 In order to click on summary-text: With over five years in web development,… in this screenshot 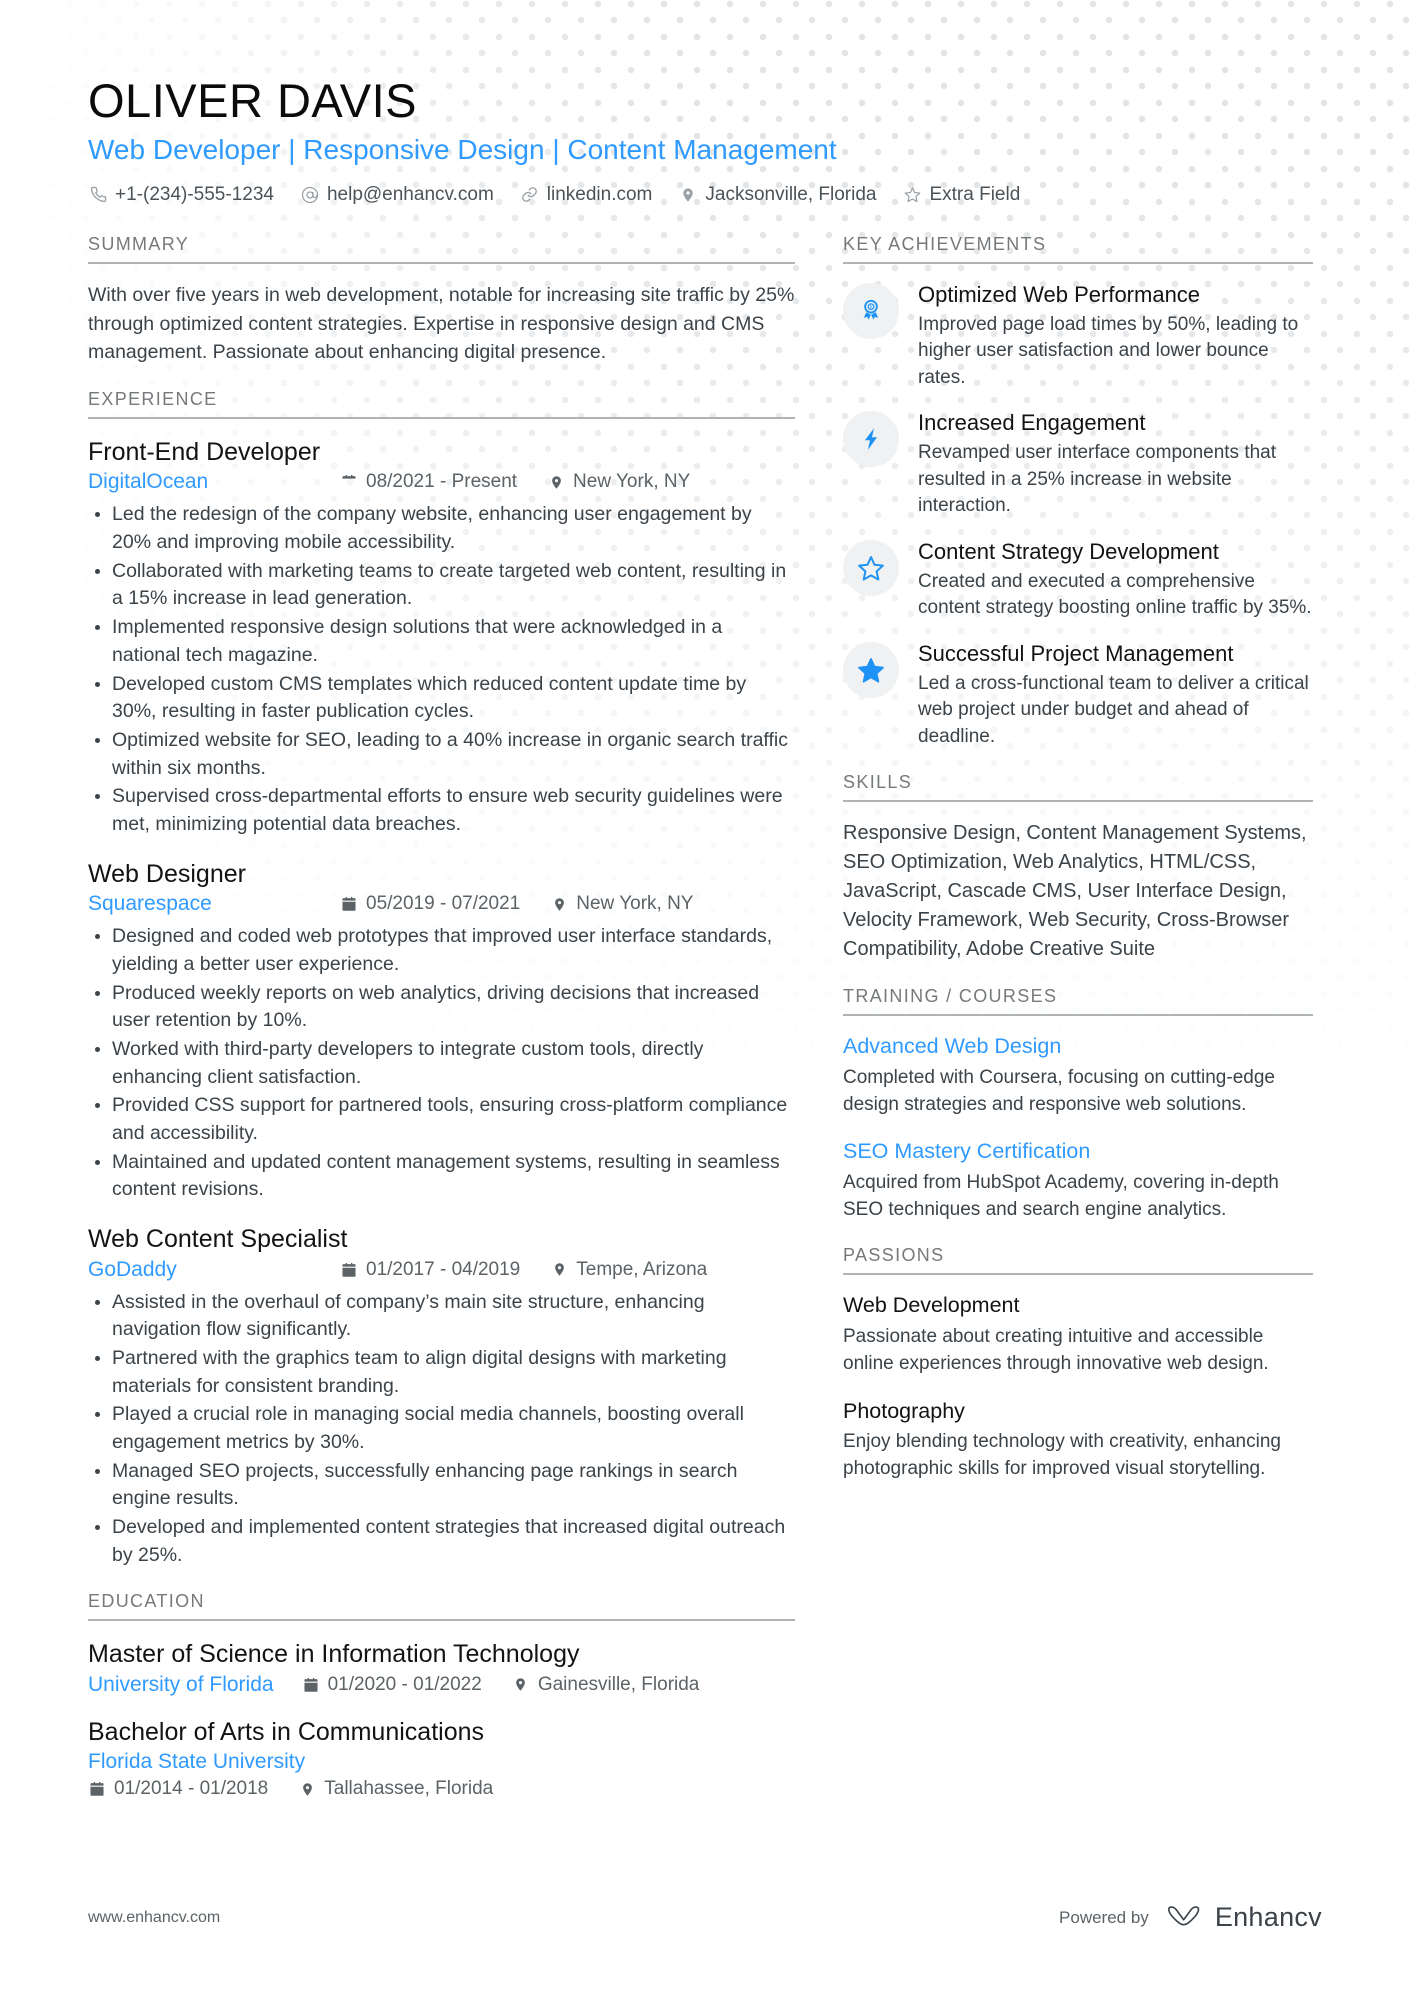, I will do `click(441, 323)`.